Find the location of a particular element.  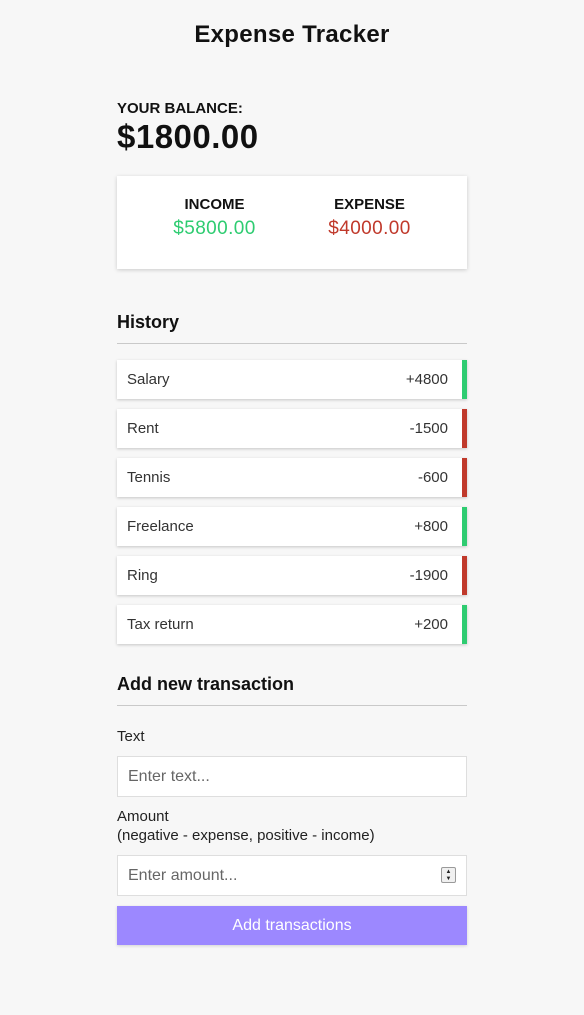

expense-column: Expense $4000.00 is located at coordinates (369, 232).